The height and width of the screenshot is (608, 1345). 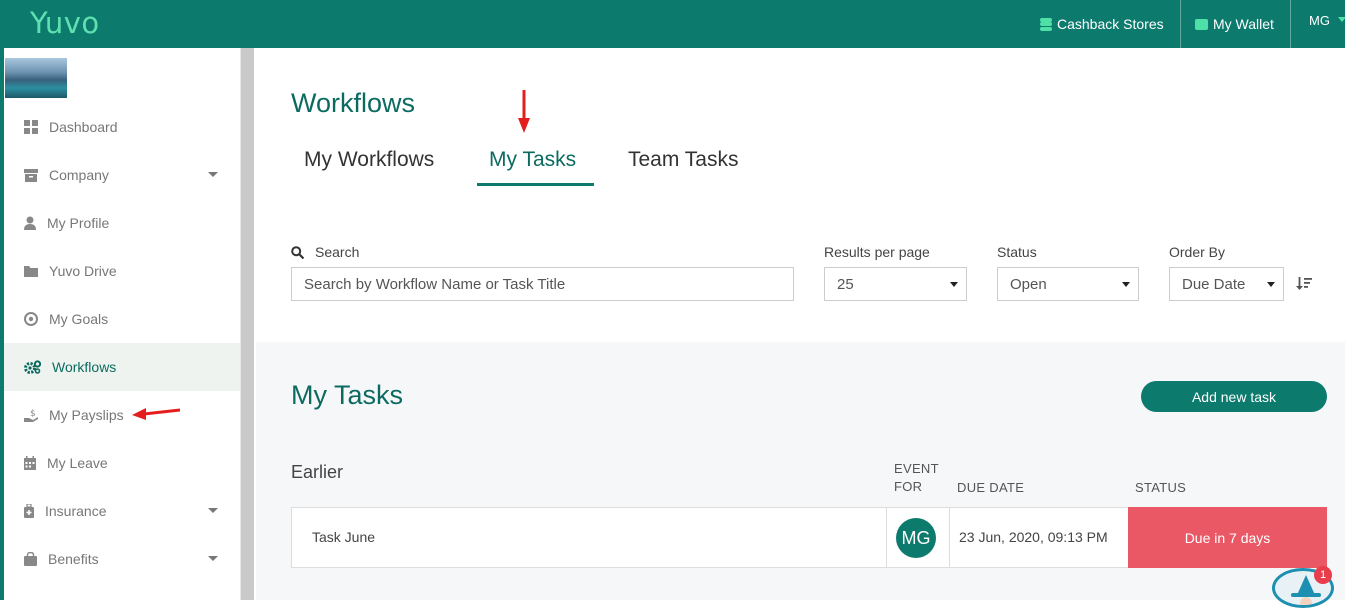 I want to click on sidebar-item-label: Company, so click(x=79, y=175).